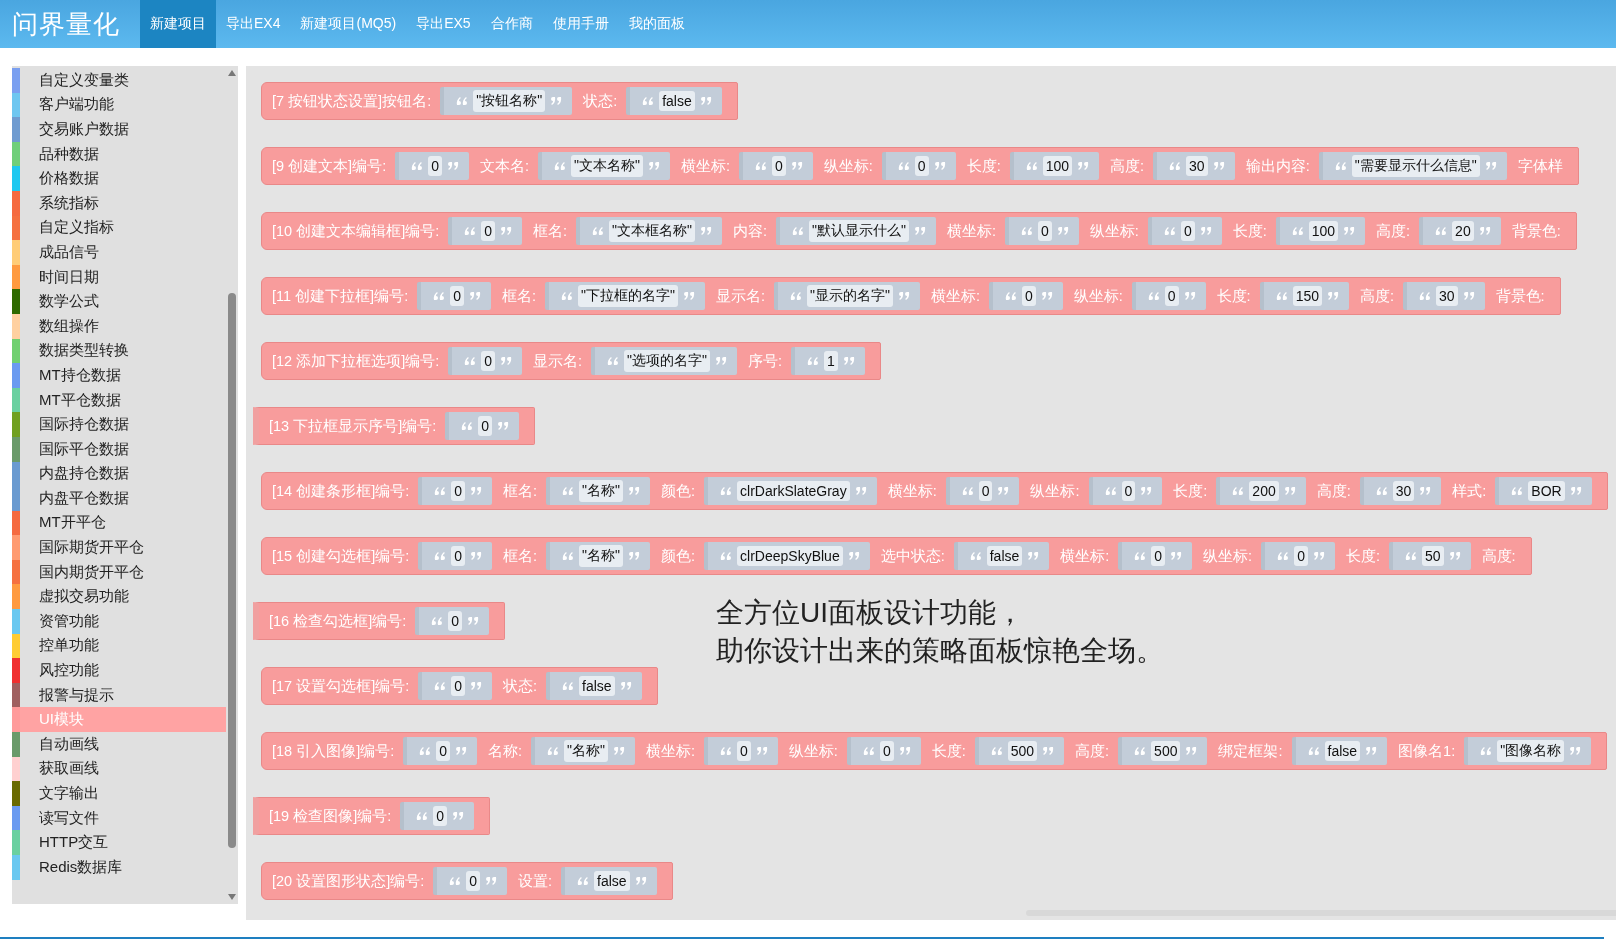 The height and width of the screenshot is (939, 1616). I want to click on text-field: 20, so click(1463, 231).